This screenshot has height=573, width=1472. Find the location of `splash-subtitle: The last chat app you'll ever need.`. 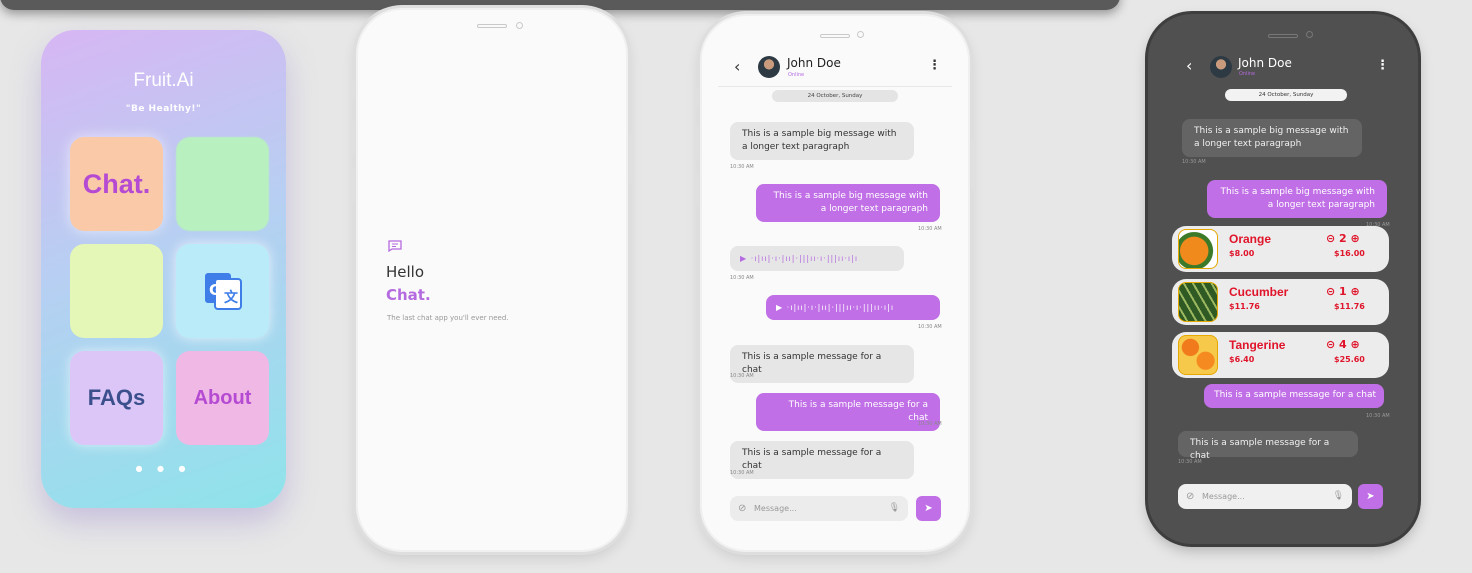

splash-subtitle: The last chat app you'll ever need. is located at coordinates (448, 318).